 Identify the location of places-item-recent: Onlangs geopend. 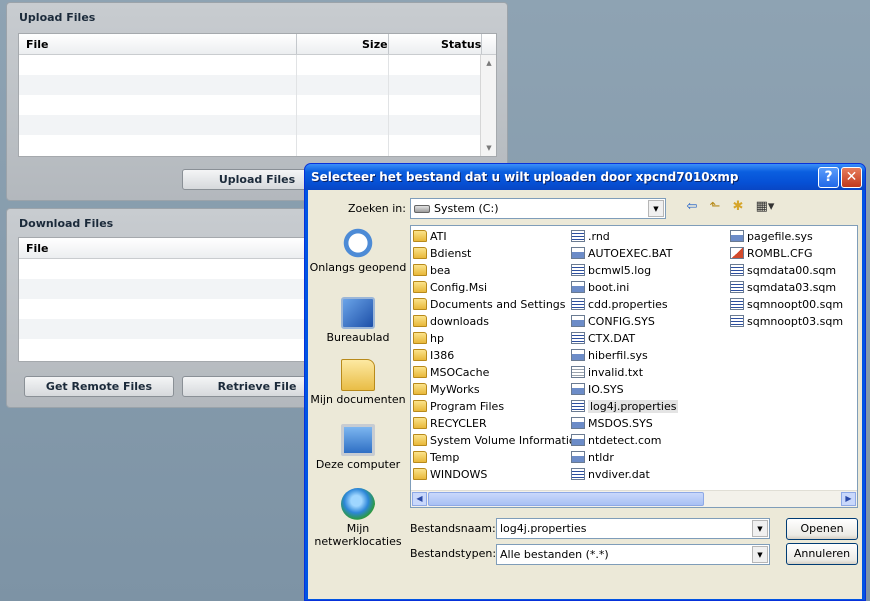
(358, 250).